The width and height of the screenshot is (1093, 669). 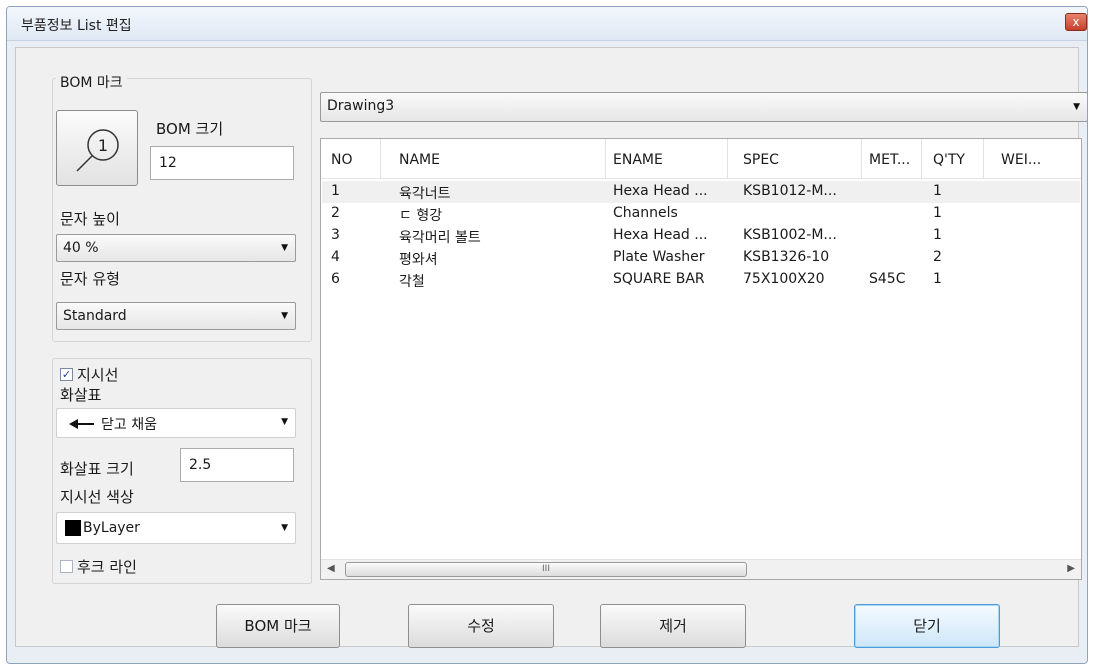 What do you see at coordinates (547, 24) in the screenshot?
I see `title-bar: 부품정보 List 편집 x` at bounding box center [547, 24].